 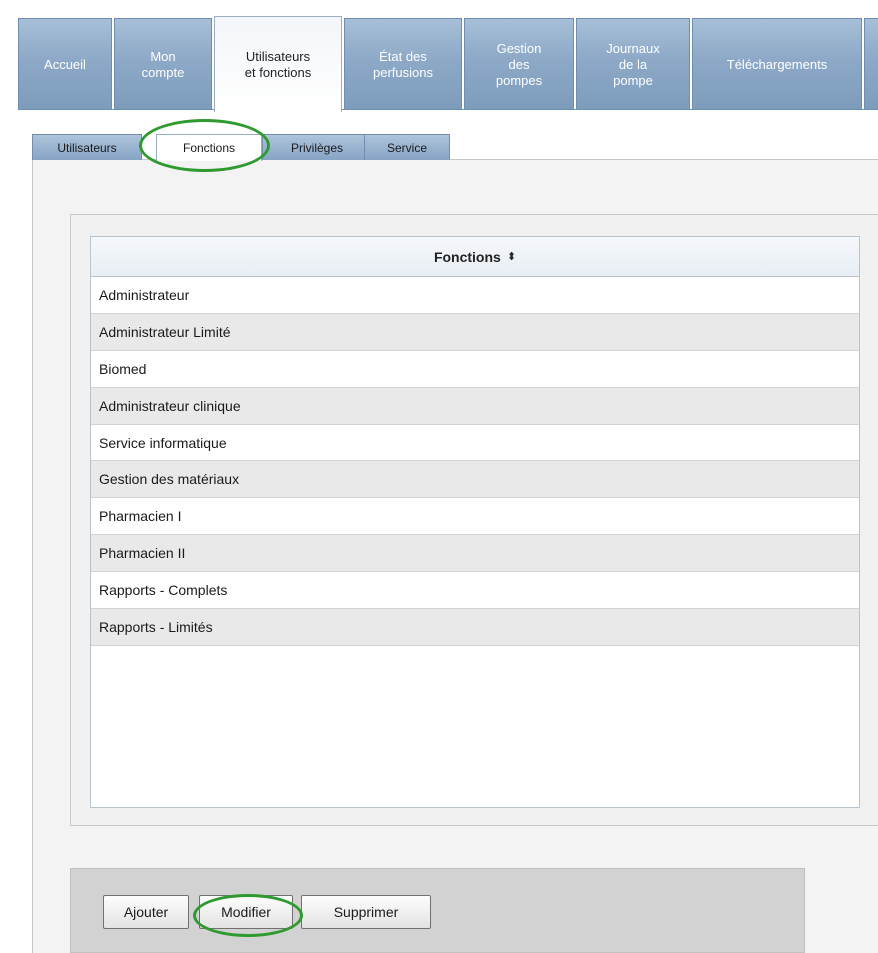 I want to click on subtab-utilisateurs: Utilisateurs, so click(x=87, y=147).